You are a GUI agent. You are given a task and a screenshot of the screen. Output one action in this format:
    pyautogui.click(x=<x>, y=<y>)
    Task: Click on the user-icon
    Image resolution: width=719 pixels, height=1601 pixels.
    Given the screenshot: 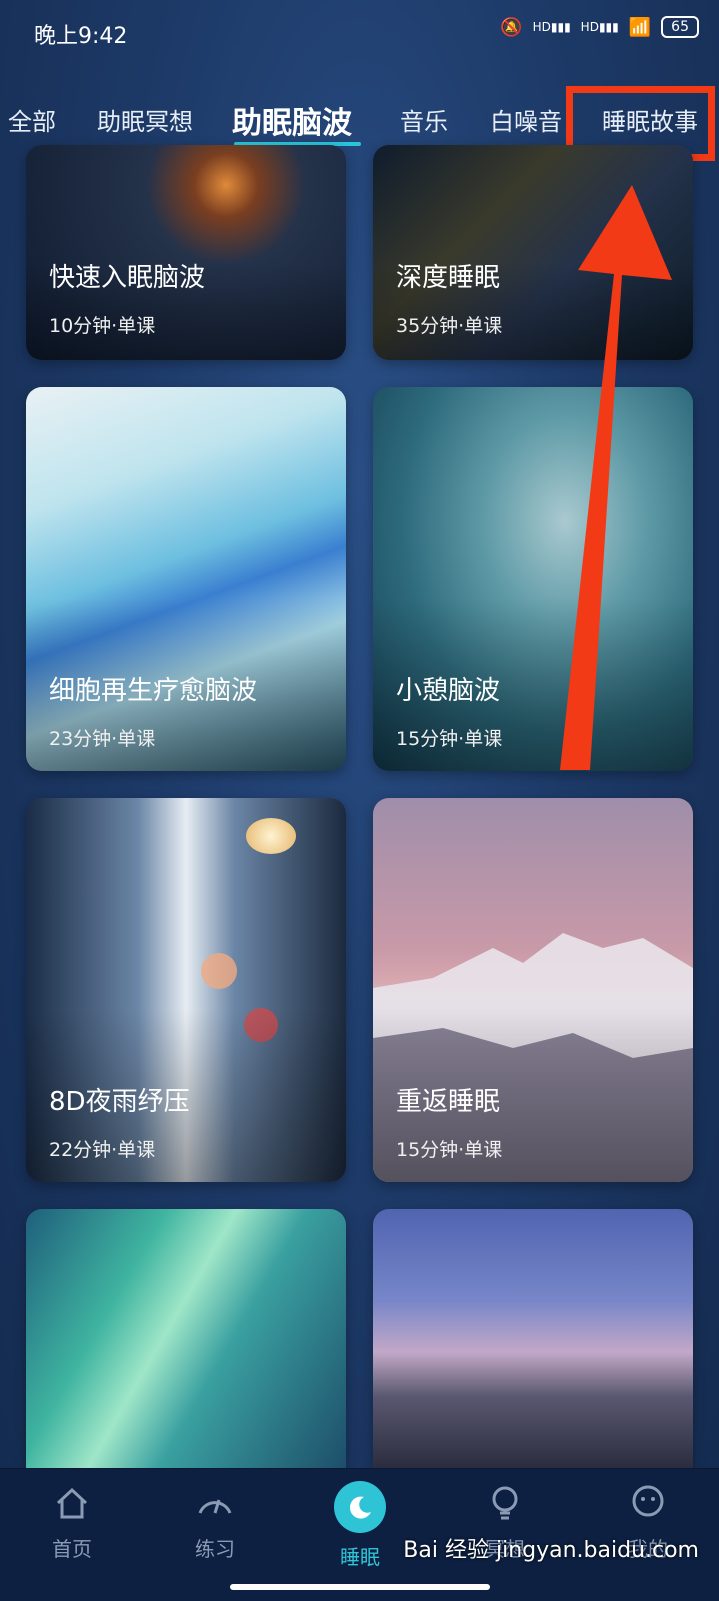 What is the action you would take?
    pyautogui.click(x=648, y=1503)
    